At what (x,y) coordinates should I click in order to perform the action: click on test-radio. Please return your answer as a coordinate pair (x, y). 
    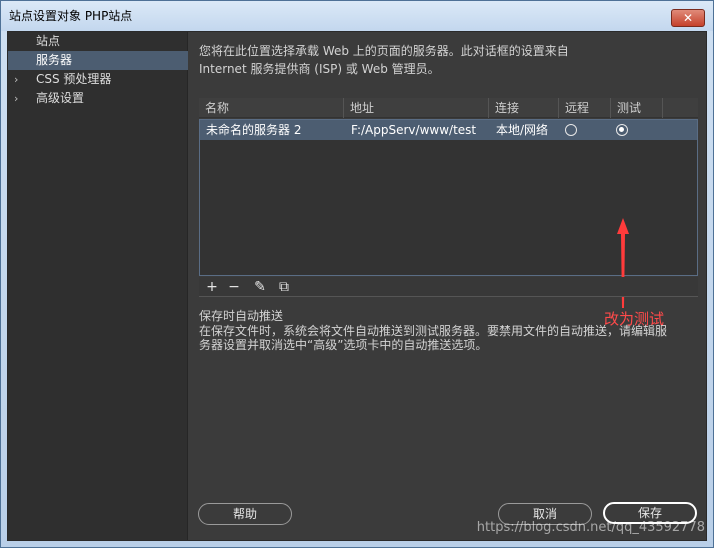
    Looking at the image, I should click on (622, 130).